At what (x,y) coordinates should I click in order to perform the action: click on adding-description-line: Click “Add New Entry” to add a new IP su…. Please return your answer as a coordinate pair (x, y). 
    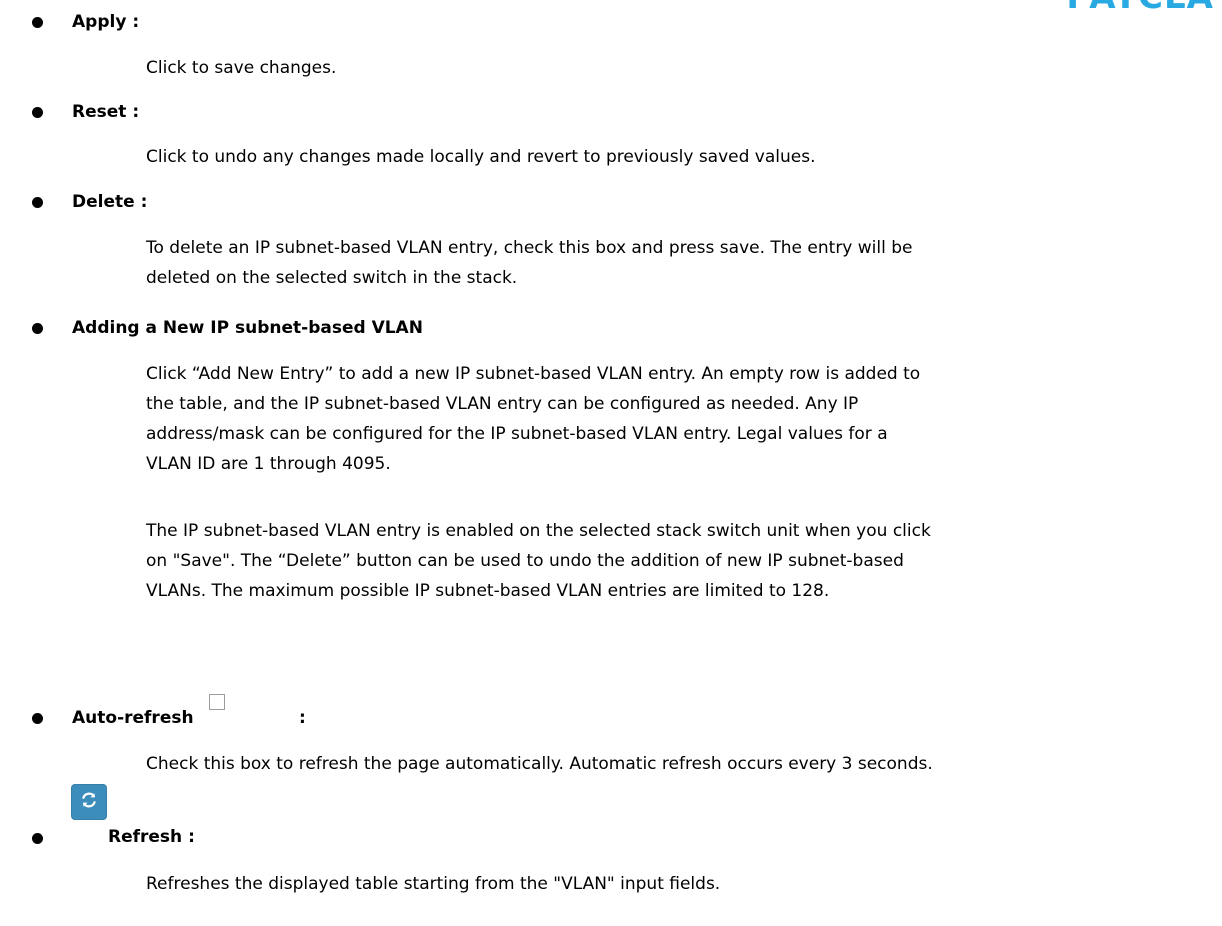
    Looking at the image, I should click on (533, 374).